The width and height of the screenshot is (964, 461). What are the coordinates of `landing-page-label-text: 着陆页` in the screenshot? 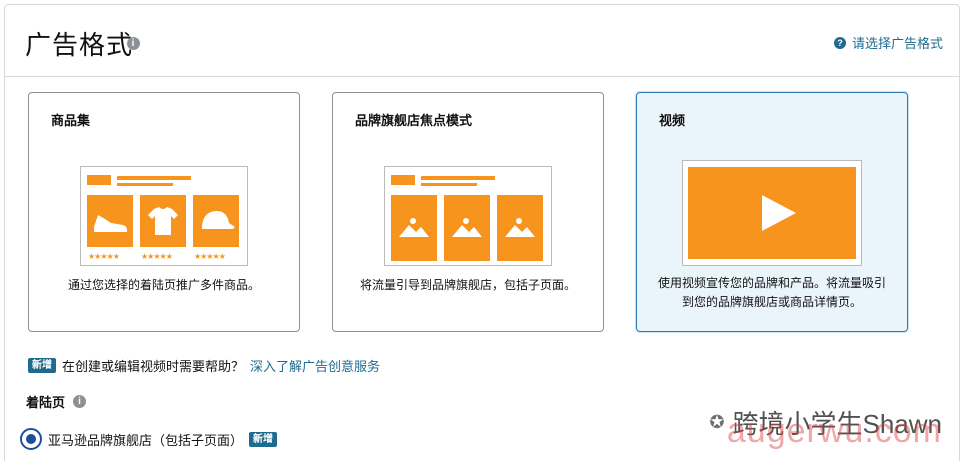 It's located at (46, 402).